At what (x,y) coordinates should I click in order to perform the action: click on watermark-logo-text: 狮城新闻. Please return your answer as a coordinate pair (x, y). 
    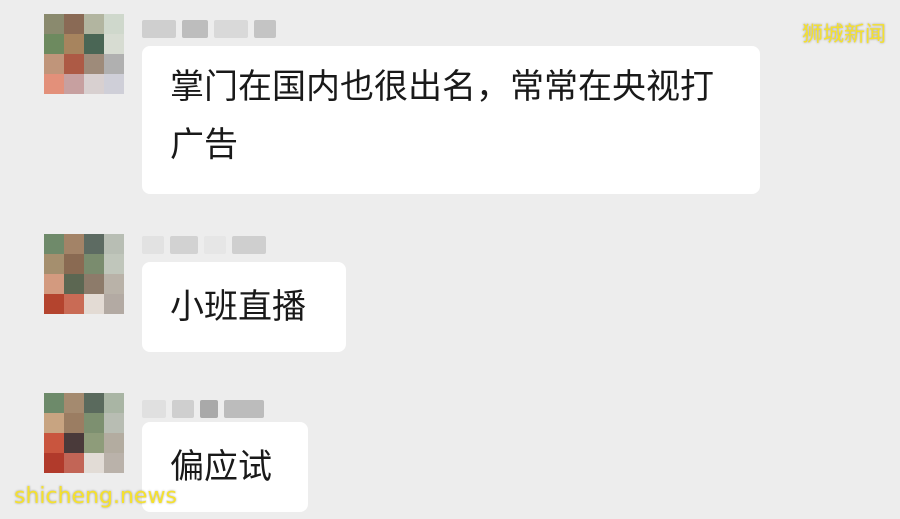
    Looking at the image, I should click on (844, 34).